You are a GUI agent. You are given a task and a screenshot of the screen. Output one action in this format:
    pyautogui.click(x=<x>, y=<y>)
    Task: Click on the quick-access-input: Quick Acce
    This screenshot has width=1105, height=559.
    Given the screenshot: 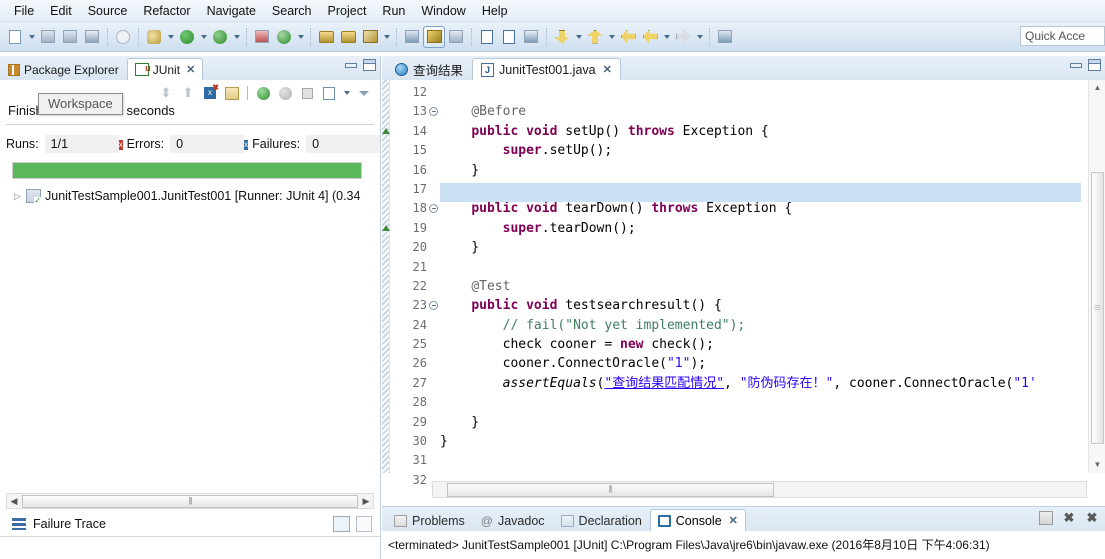 What is the action you would take?
    pyautogui.click(x=1062, y=36)
    